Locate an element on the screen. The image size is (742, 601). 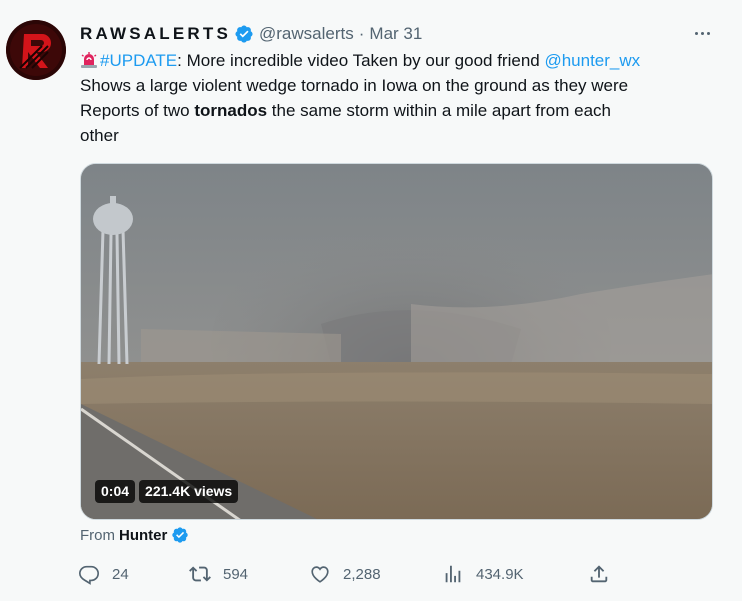
like-icon is located at coordinates (320, 574).